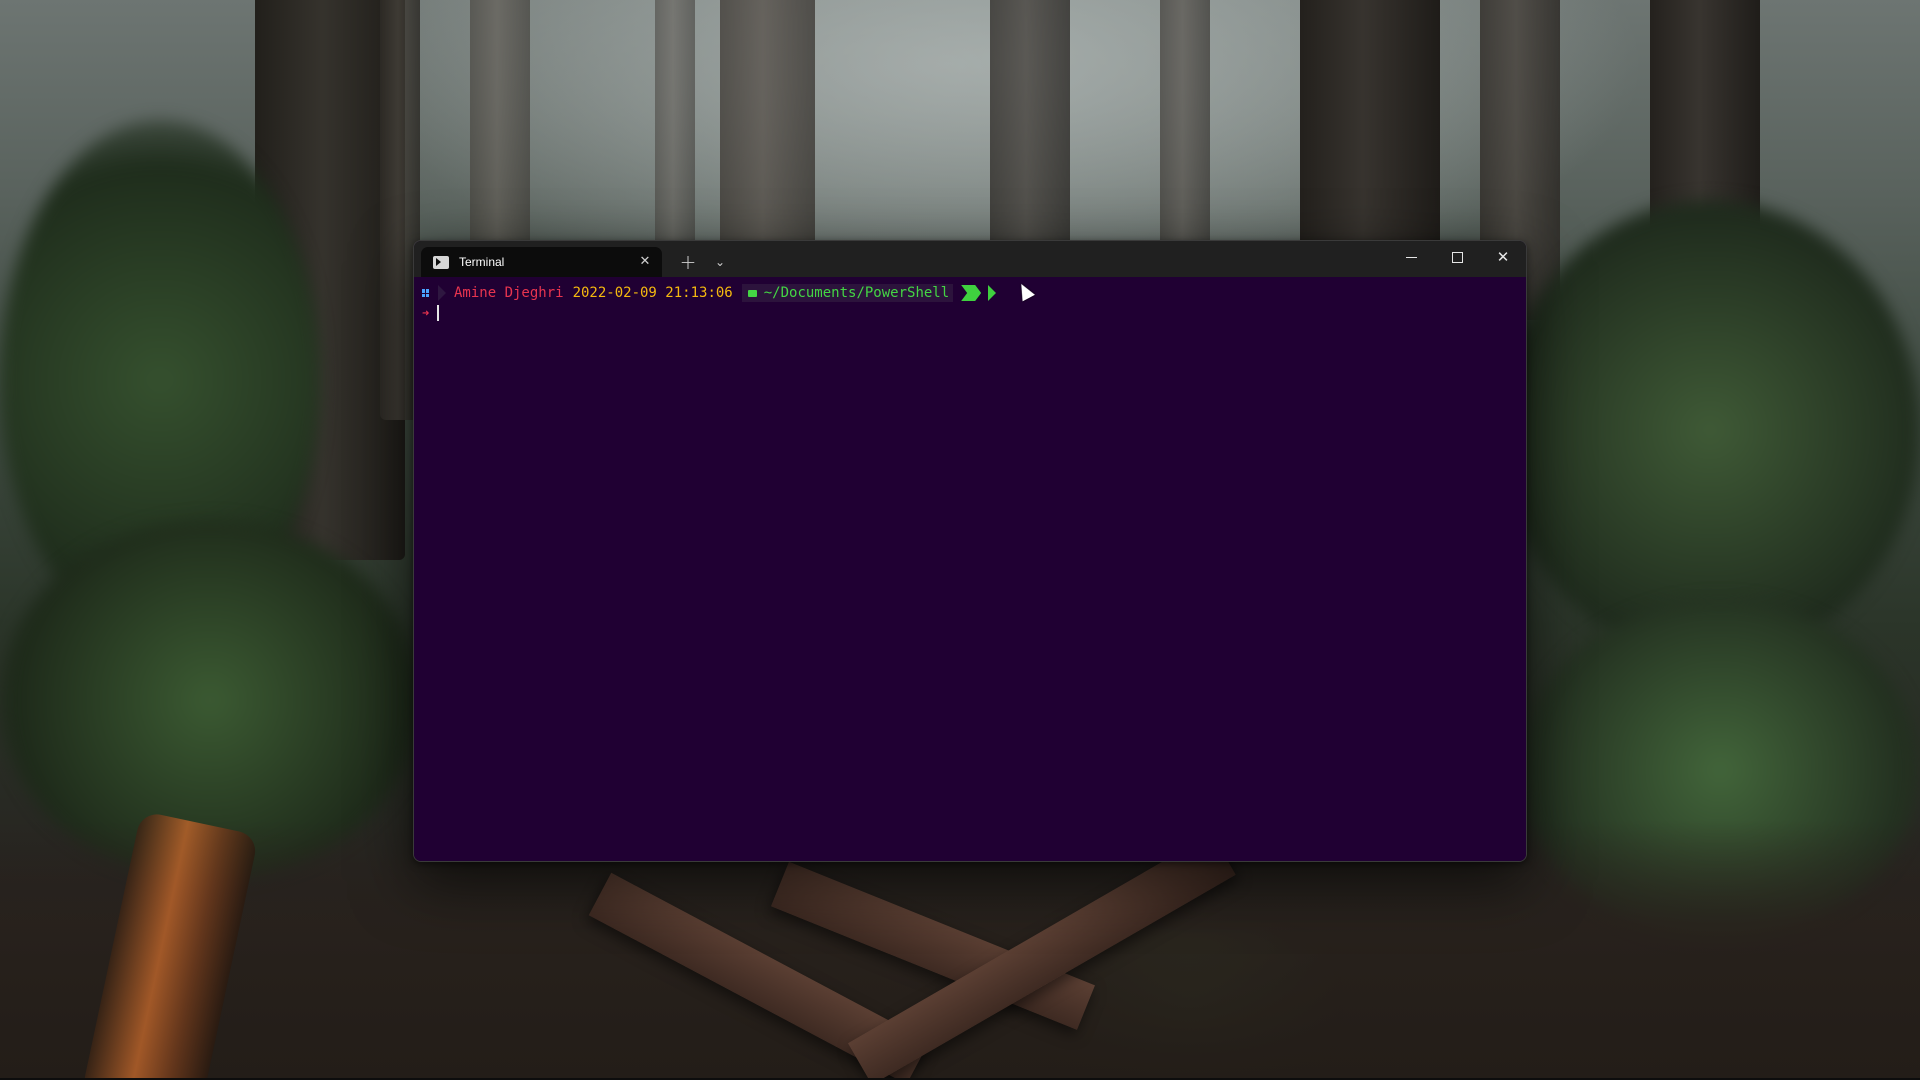  What do you see at coordinates (441, 262) in the screenshot?
I see `powershell-icon` at bounding box center [441, 262].